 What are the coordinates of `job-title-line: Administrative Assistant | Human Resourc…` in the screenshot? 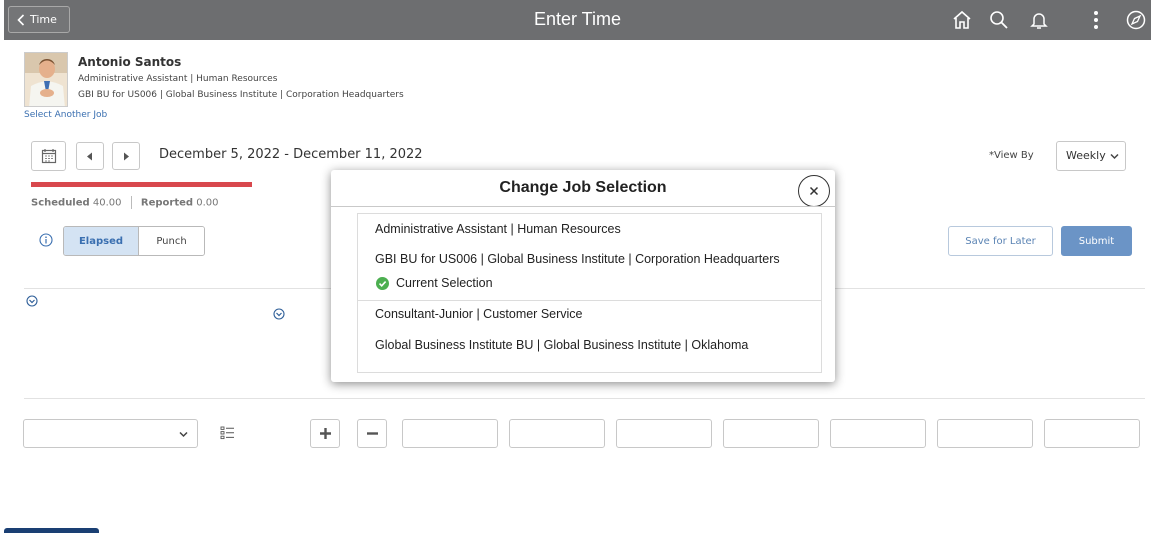 It's located at (498, 229).